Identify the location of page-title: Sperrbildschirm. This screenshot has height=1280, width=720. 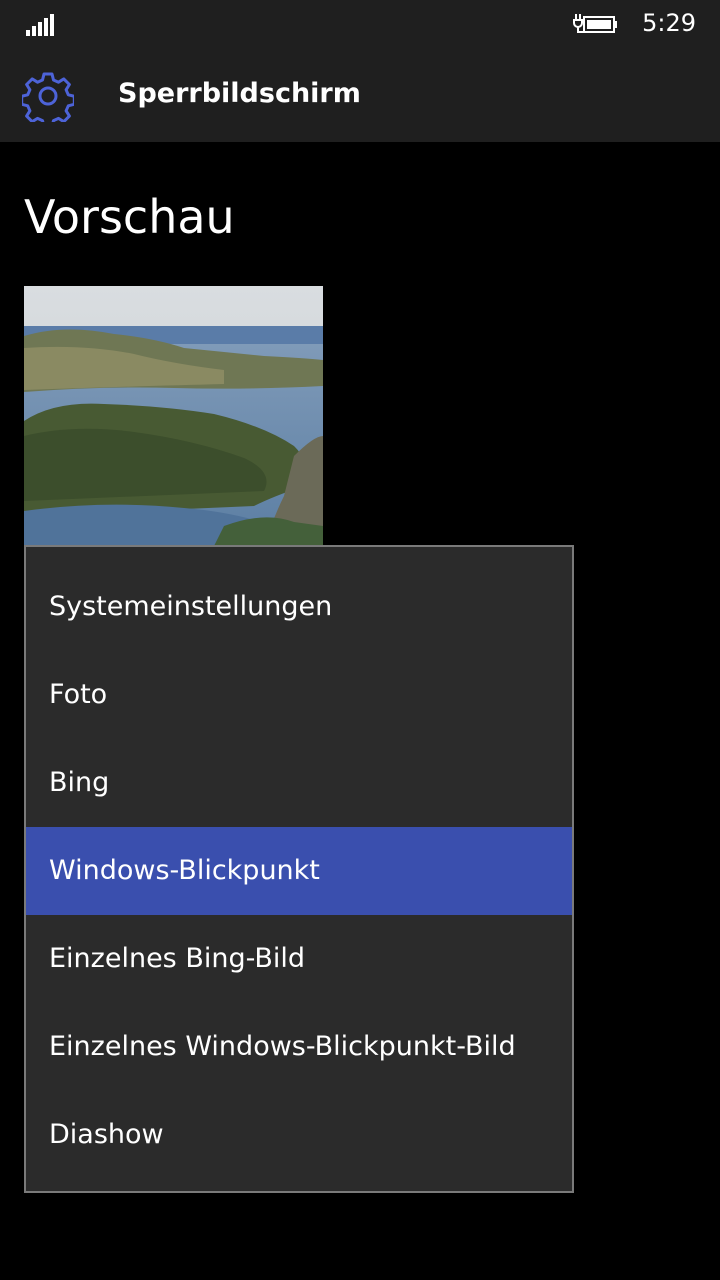
(239, 93).